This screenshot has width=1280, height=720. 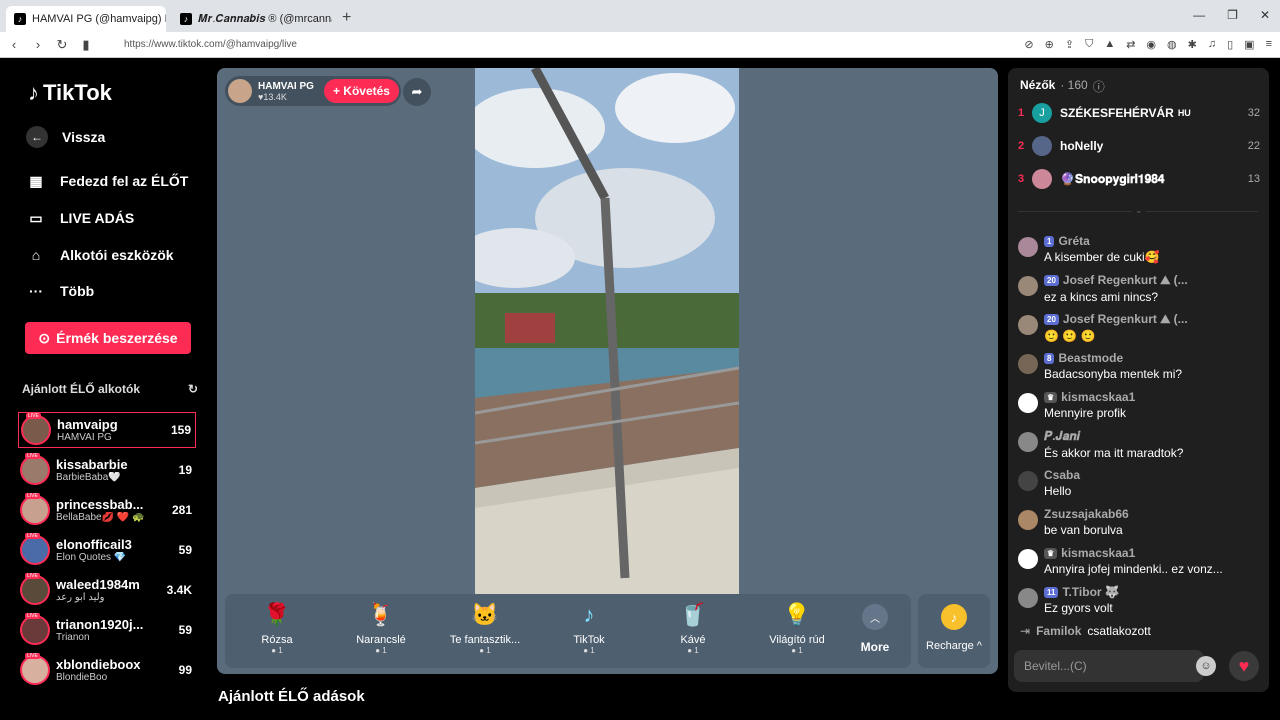 I want to click on creator-item: LIVE trianon1920j... Trianon 59, so click(x=107, y=630).